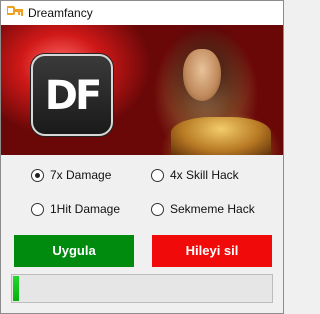 The height and width of the screenshot is (314, 320). I want to click on radio-4x-skill-hack, so click(157, 175).